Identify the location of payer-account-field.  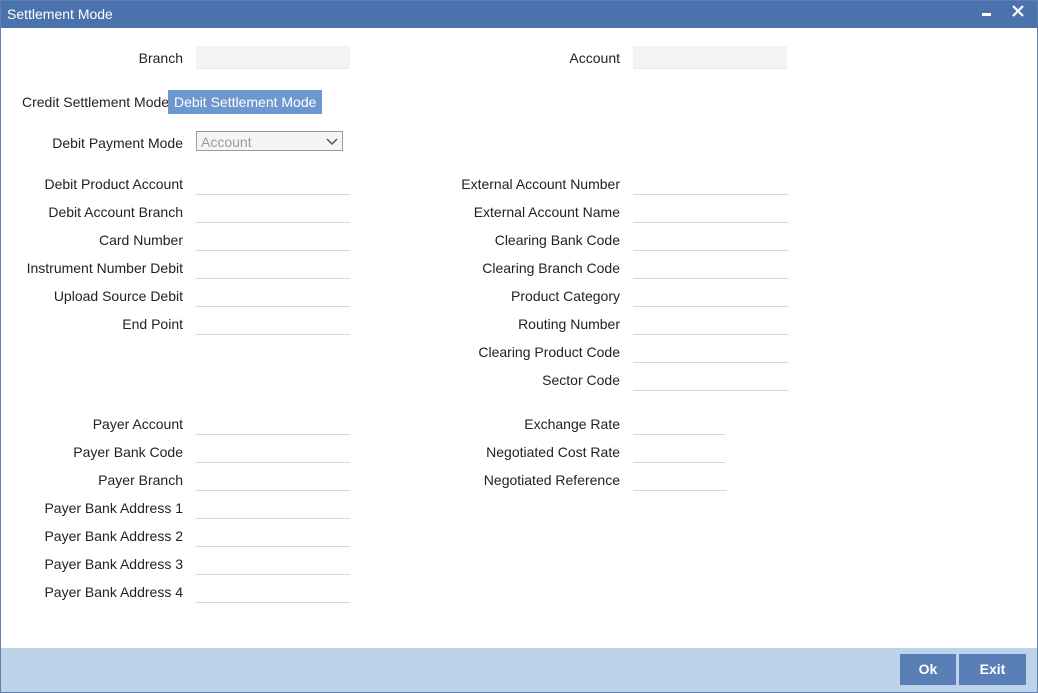
(273, 423).